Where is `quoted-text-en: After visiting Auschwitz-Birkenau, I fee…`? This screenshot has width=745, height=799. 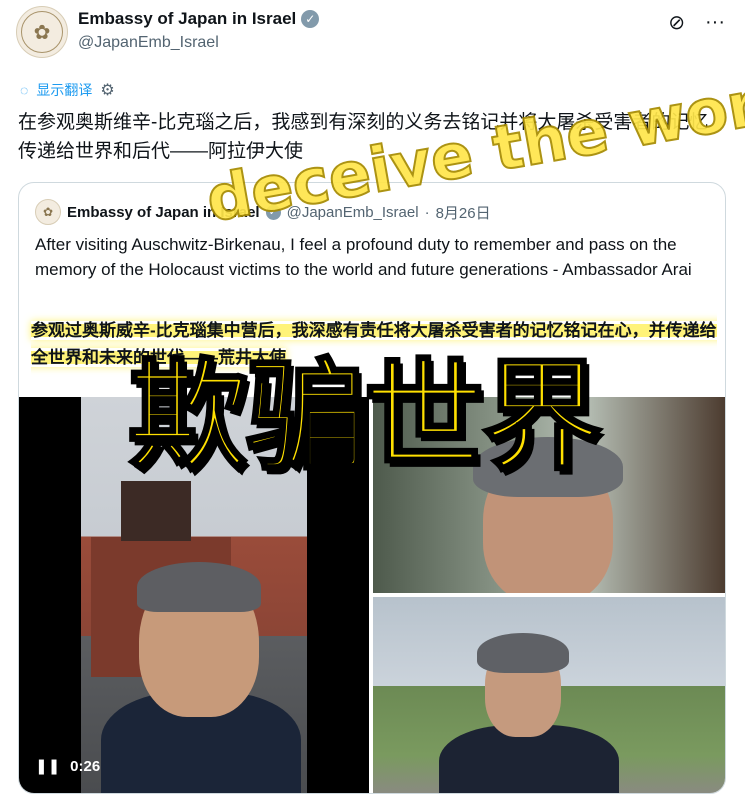
quoted-text-en: After visiting Auschwitz-Birkenau, I fee… is located at coordinates (363, 257).